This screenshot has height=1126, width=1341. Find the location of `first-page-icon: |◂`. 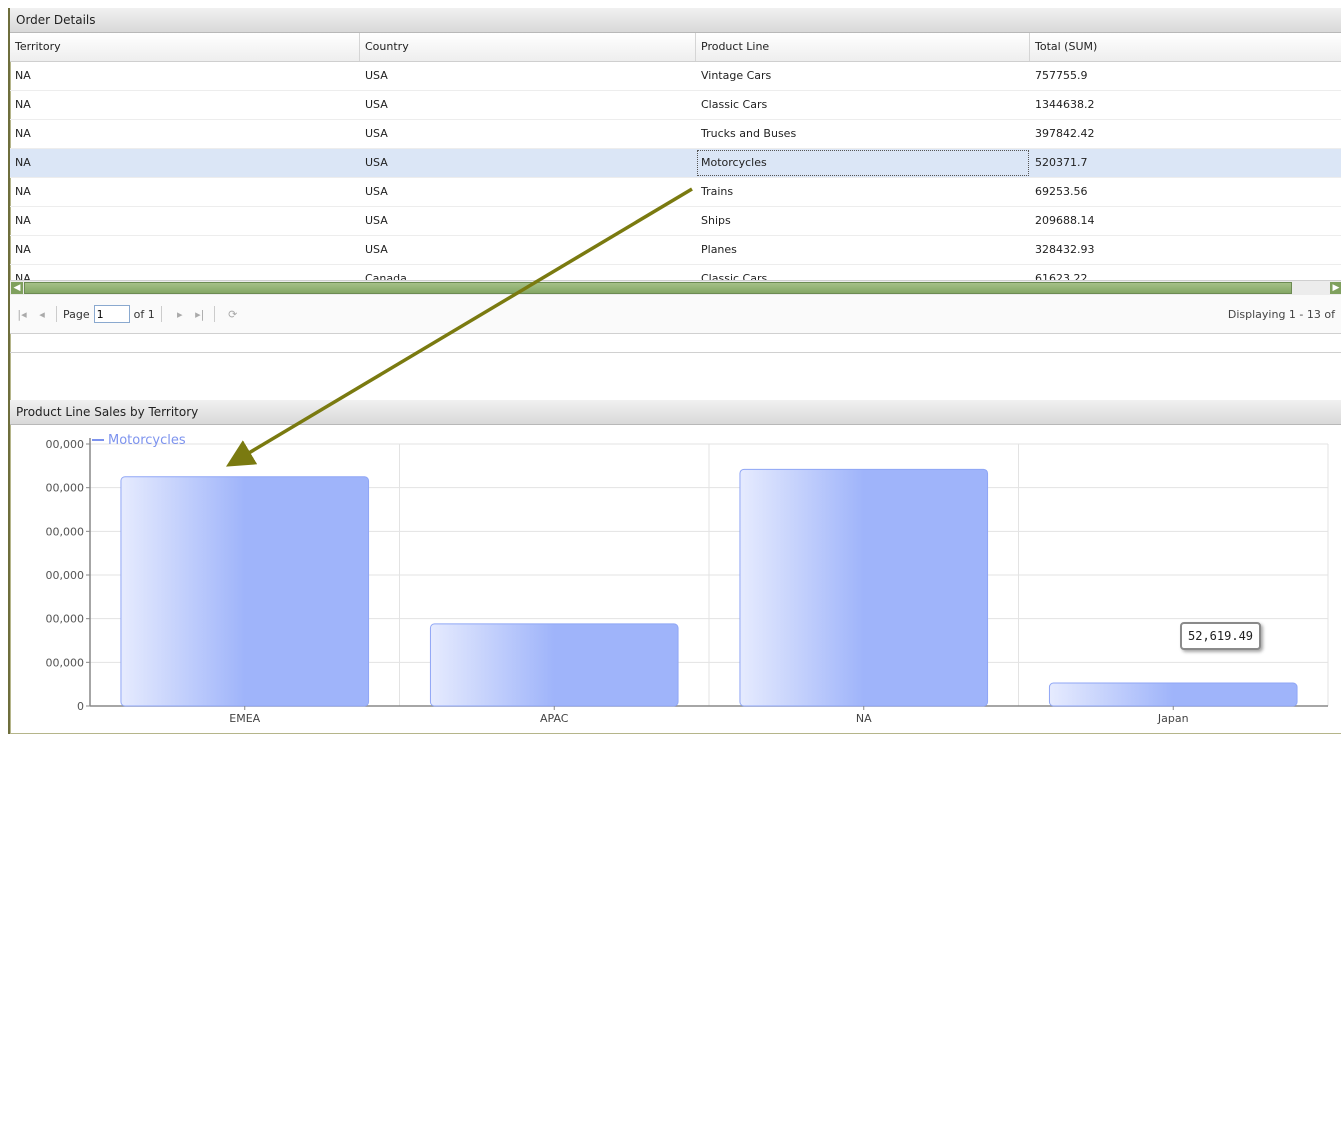

first-page-icon: |◂ is located at coordinates (22, 314).